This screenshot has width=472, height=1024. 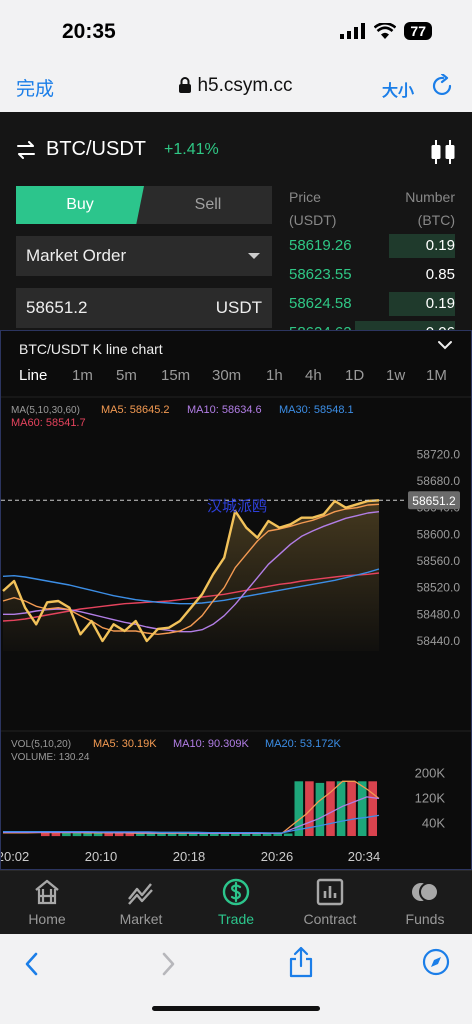 I want to click on price-axis-tick: 58480.0, so click(x=439, y=614).